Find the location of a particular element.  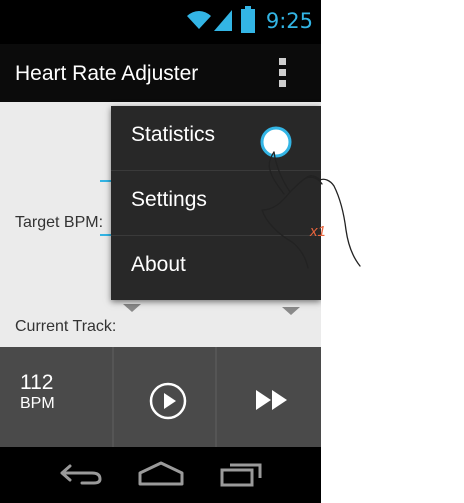

back-icon is located at coordinates (81, 473).